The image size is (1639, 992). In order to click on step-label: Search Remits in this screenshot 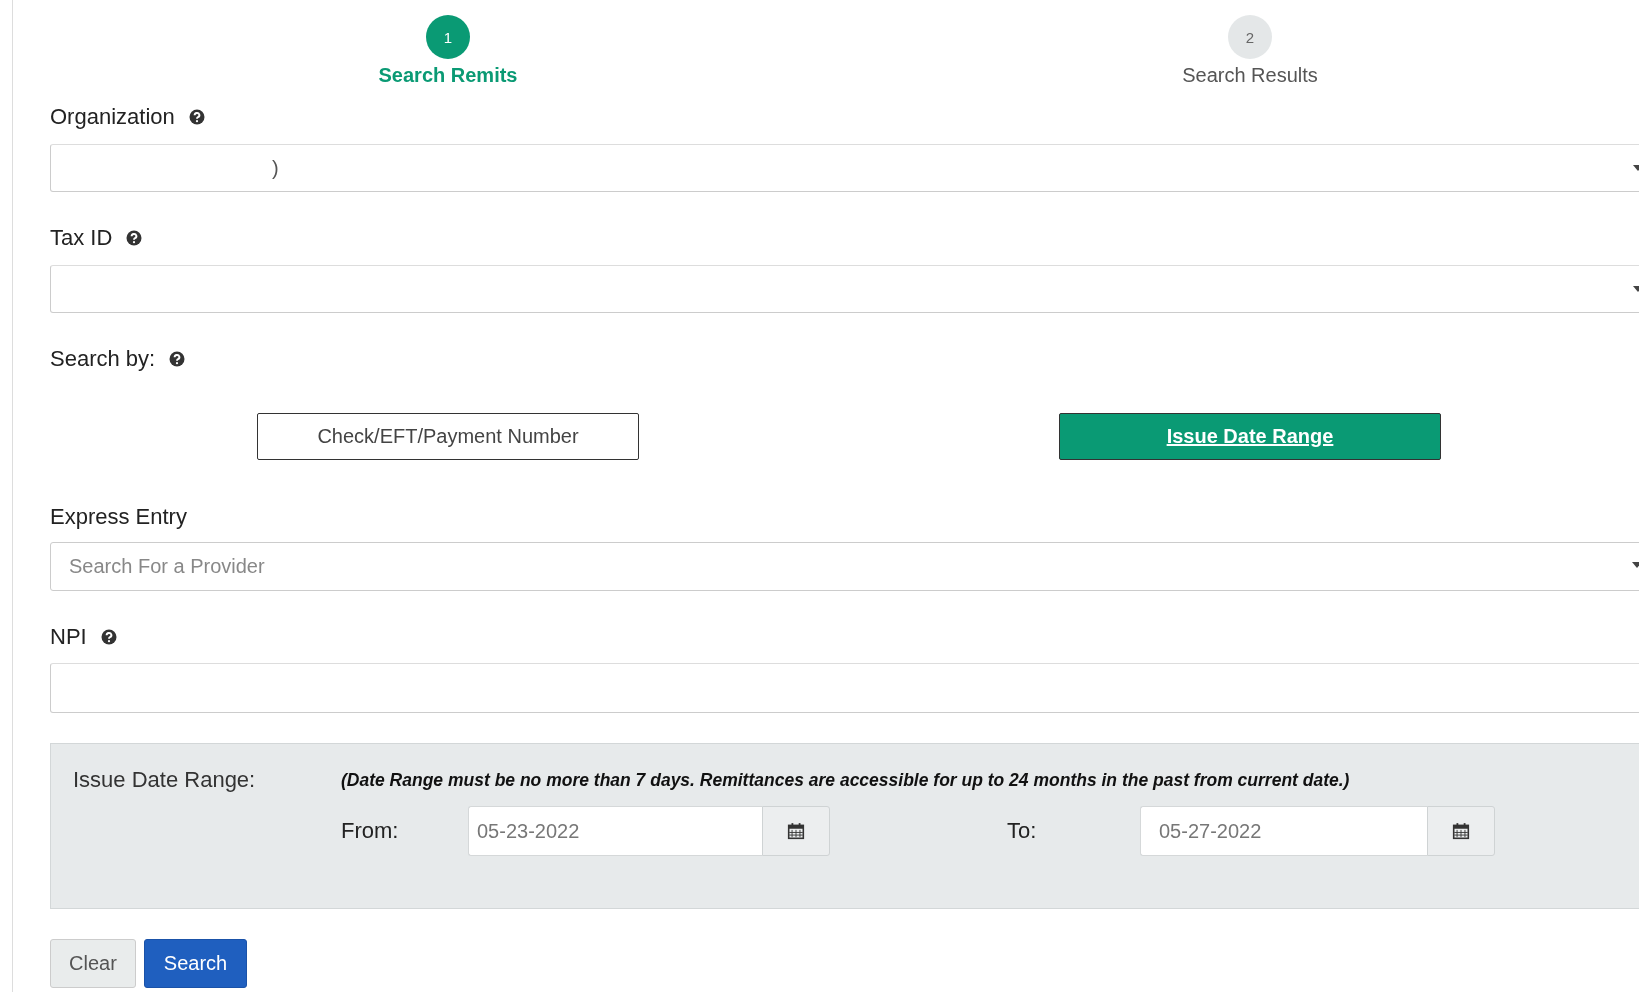, I will do `click(448, 75)`.